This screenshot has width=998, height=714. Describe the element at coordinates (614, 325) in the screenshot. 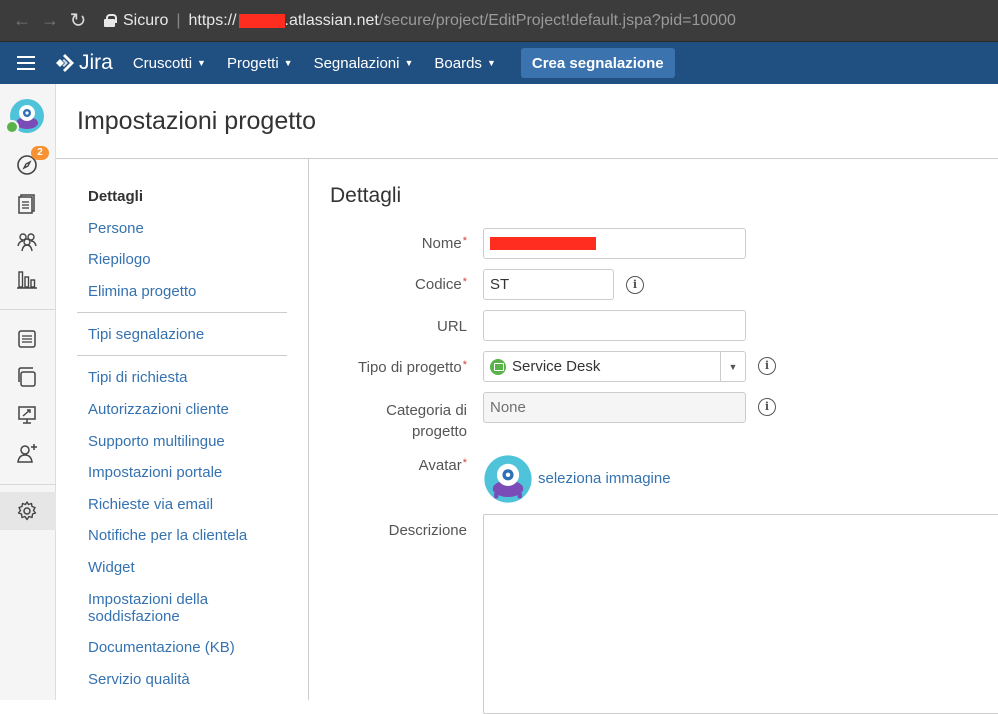

I see `url-field` at that location.